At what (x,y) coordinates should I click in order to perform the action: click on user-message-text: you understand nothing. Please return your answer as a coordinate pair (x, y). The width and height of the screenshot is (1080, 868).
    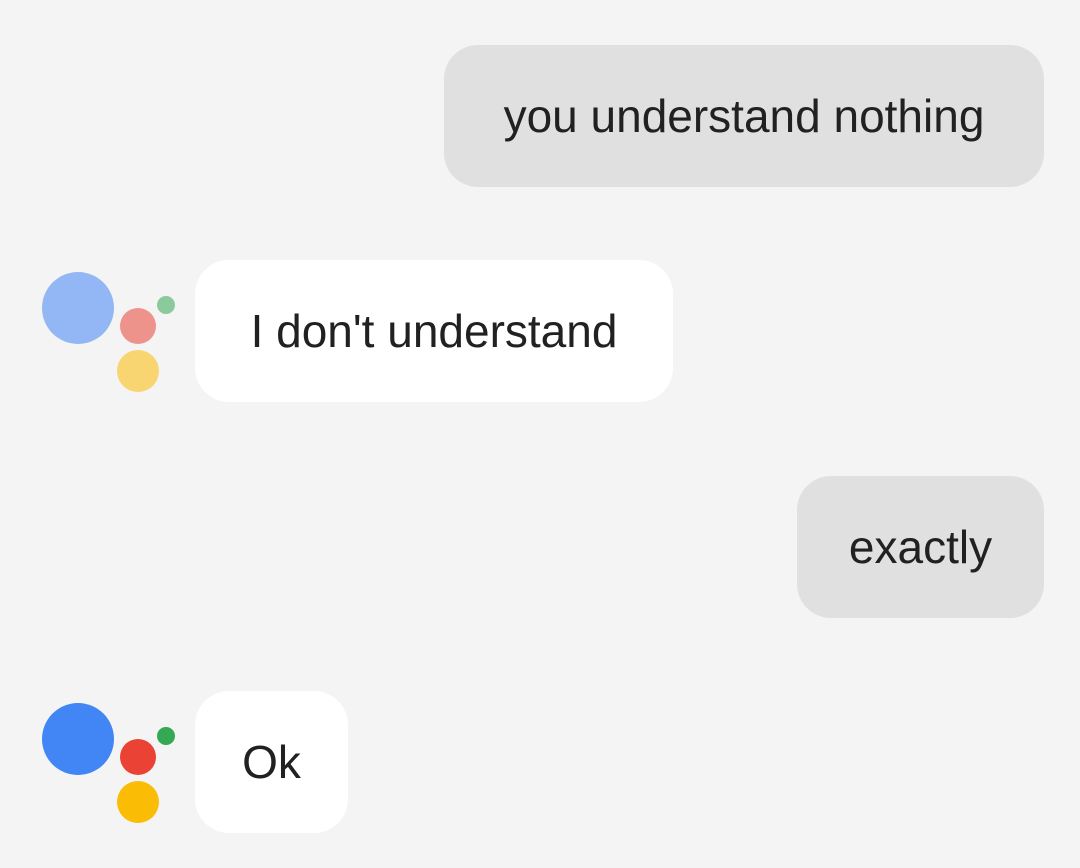
    Looking at the image, I should click on (744, 116).